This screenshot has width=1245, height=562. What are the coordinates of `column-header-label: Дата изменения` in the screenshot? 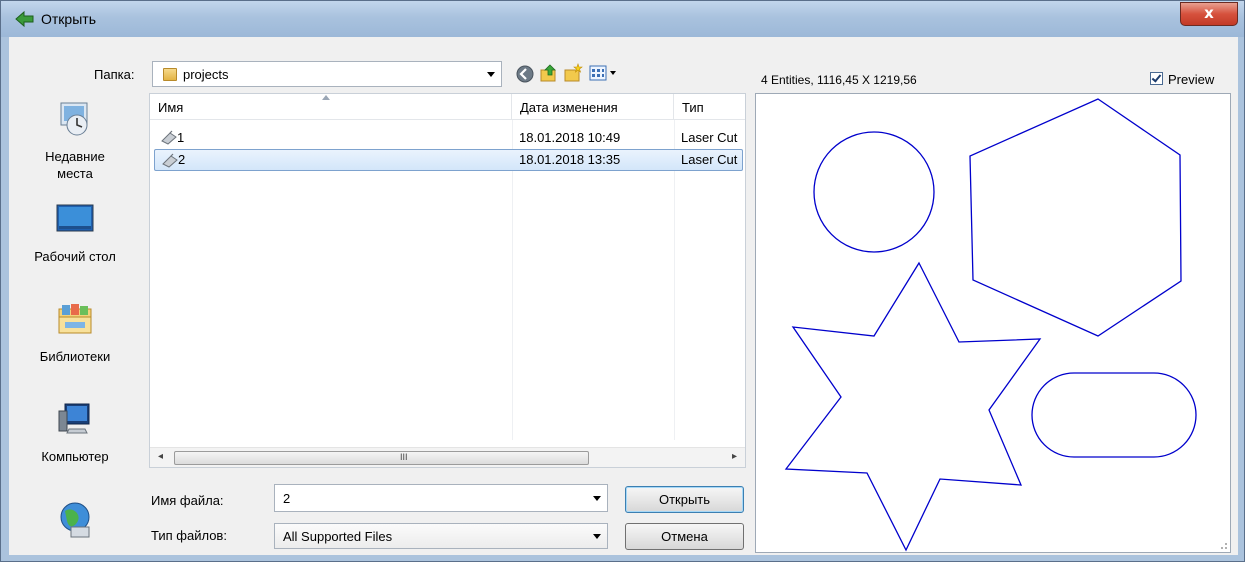 It's located at (569, 107).